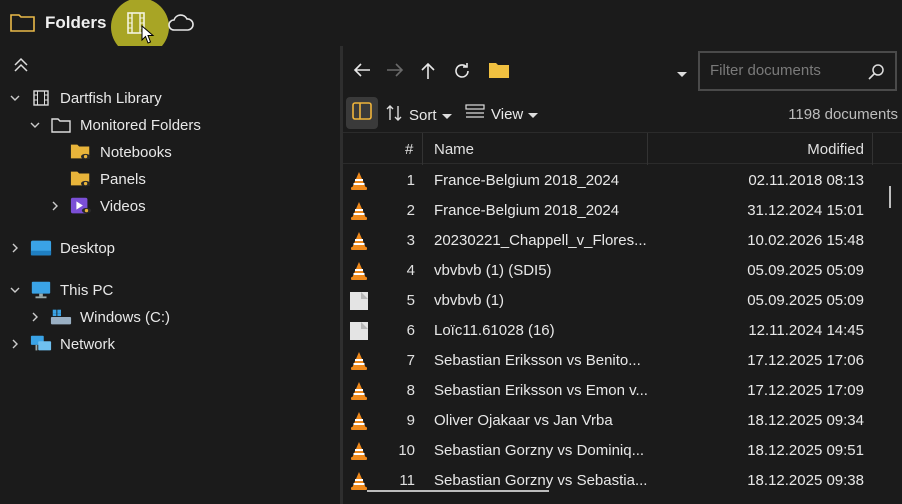  Describe the element at coordinates (805, 360) in the screenshot. I see `row-modified: 17.12.2025 17:06` at that location.